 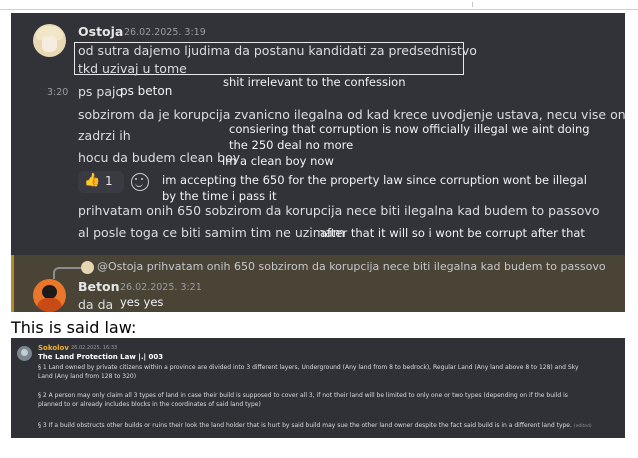 What do you see at coordinates (92, 180) in the screenshot?
I see `thumbs-up-icon: 👍` at bounding box center [92, 180].